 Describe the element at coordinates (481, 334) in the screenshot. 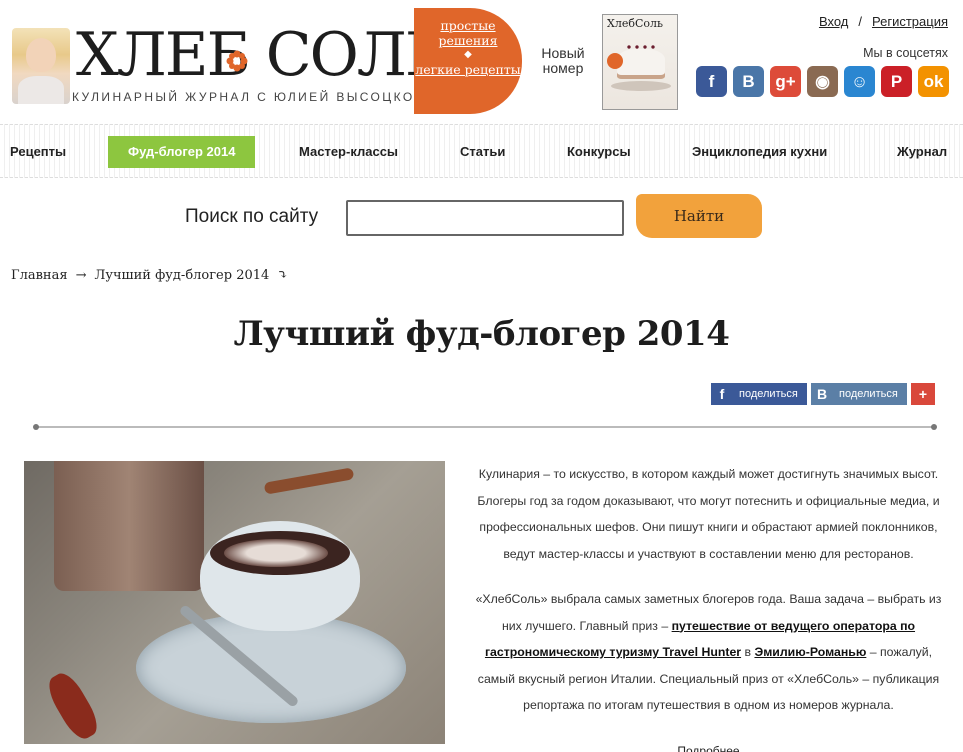

I see `page-title: Лучший фуд-блогер 2014` at that location.